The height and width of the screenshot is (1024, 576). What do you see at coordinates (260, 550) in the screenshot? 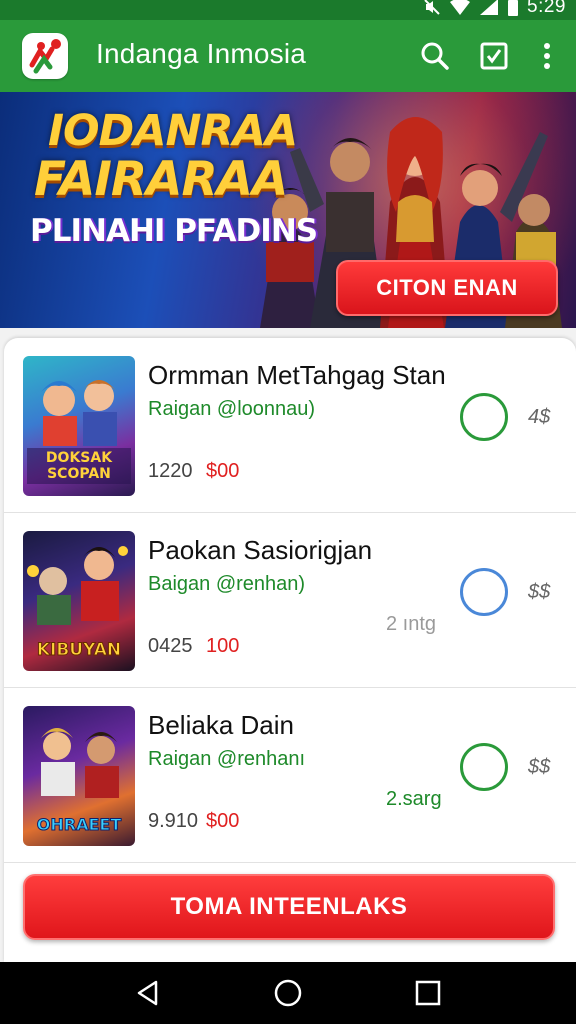
I see `game-name: Paokan Sasiorigjan` at bounding box center [260, 550].